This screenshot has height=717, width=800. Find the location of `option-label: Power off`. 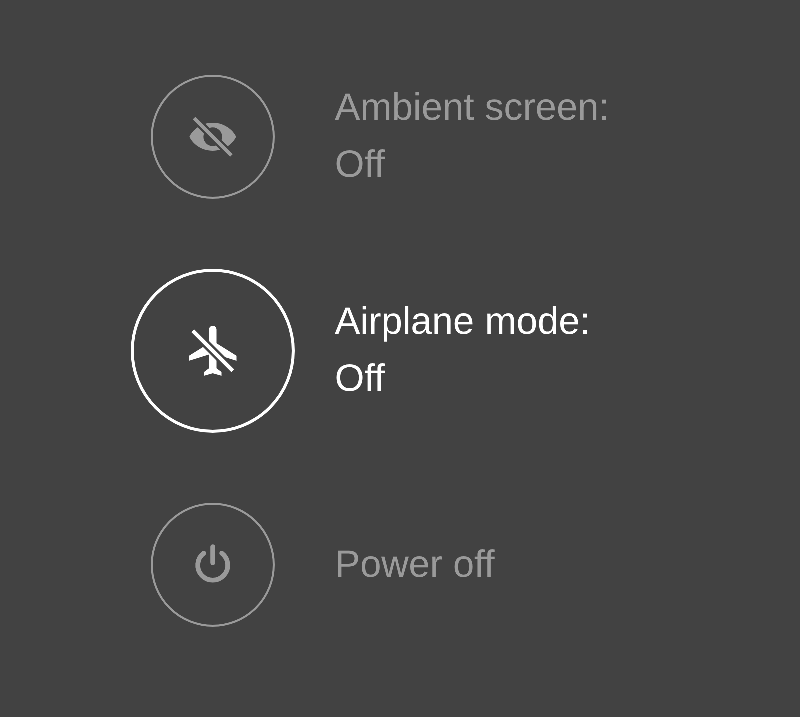

option-label: Power off is located at coordinates (415, 565).